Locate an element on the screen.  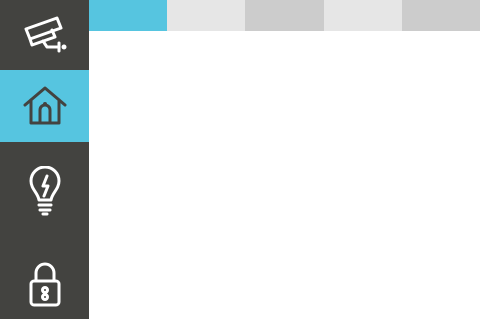
sidebar-item-lighting is located at coordinates (44, 191).